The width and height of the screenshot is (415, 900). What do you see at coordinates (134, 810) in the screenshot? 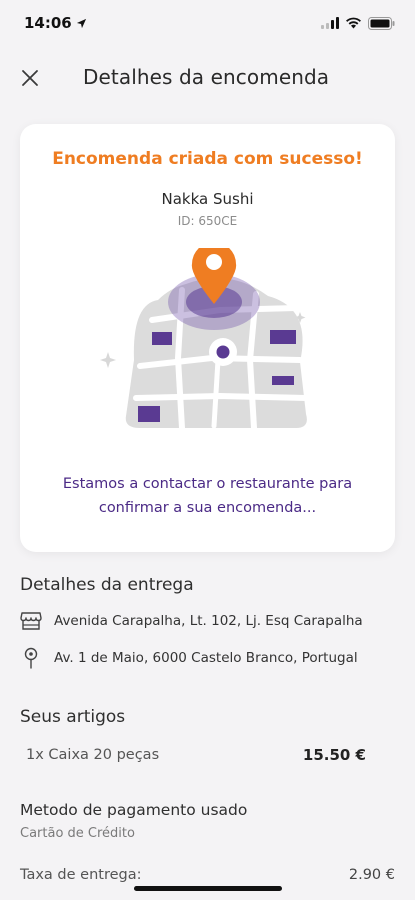
I see `payment-section-title: Metodo de pagamento usado` at bounding box center [134, 810].